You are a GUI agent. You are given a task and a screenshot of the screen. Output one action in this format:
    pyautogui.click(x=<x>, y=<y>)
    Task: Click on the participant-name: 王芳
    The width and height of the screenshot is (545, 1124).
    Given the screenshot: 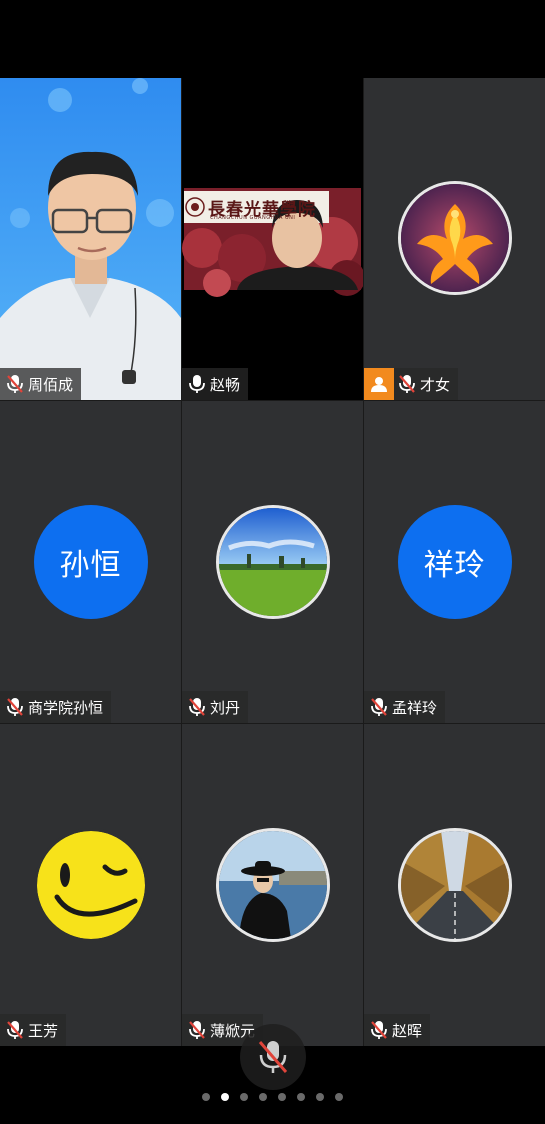 What is the action you would take?
    pyautogui.click(x=43, y=1030)
    